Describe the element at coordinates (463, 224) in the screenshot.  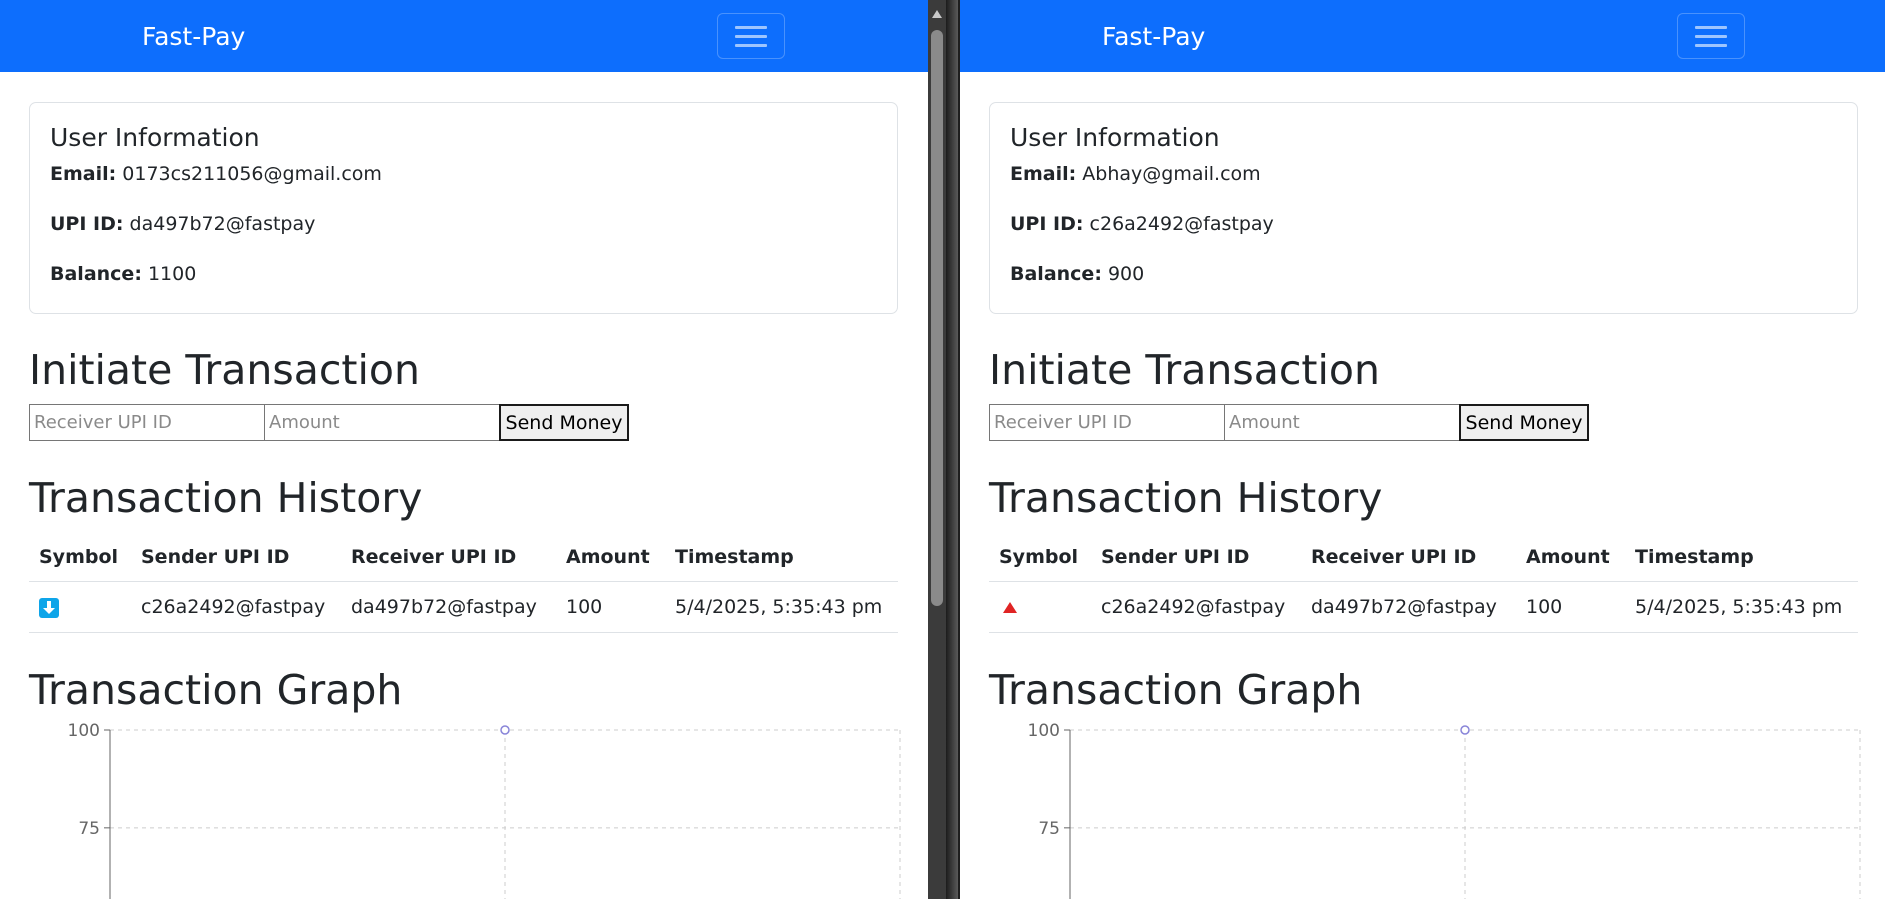
I see `upi-row: UPI ID: da497b72@fastpay` at that location.